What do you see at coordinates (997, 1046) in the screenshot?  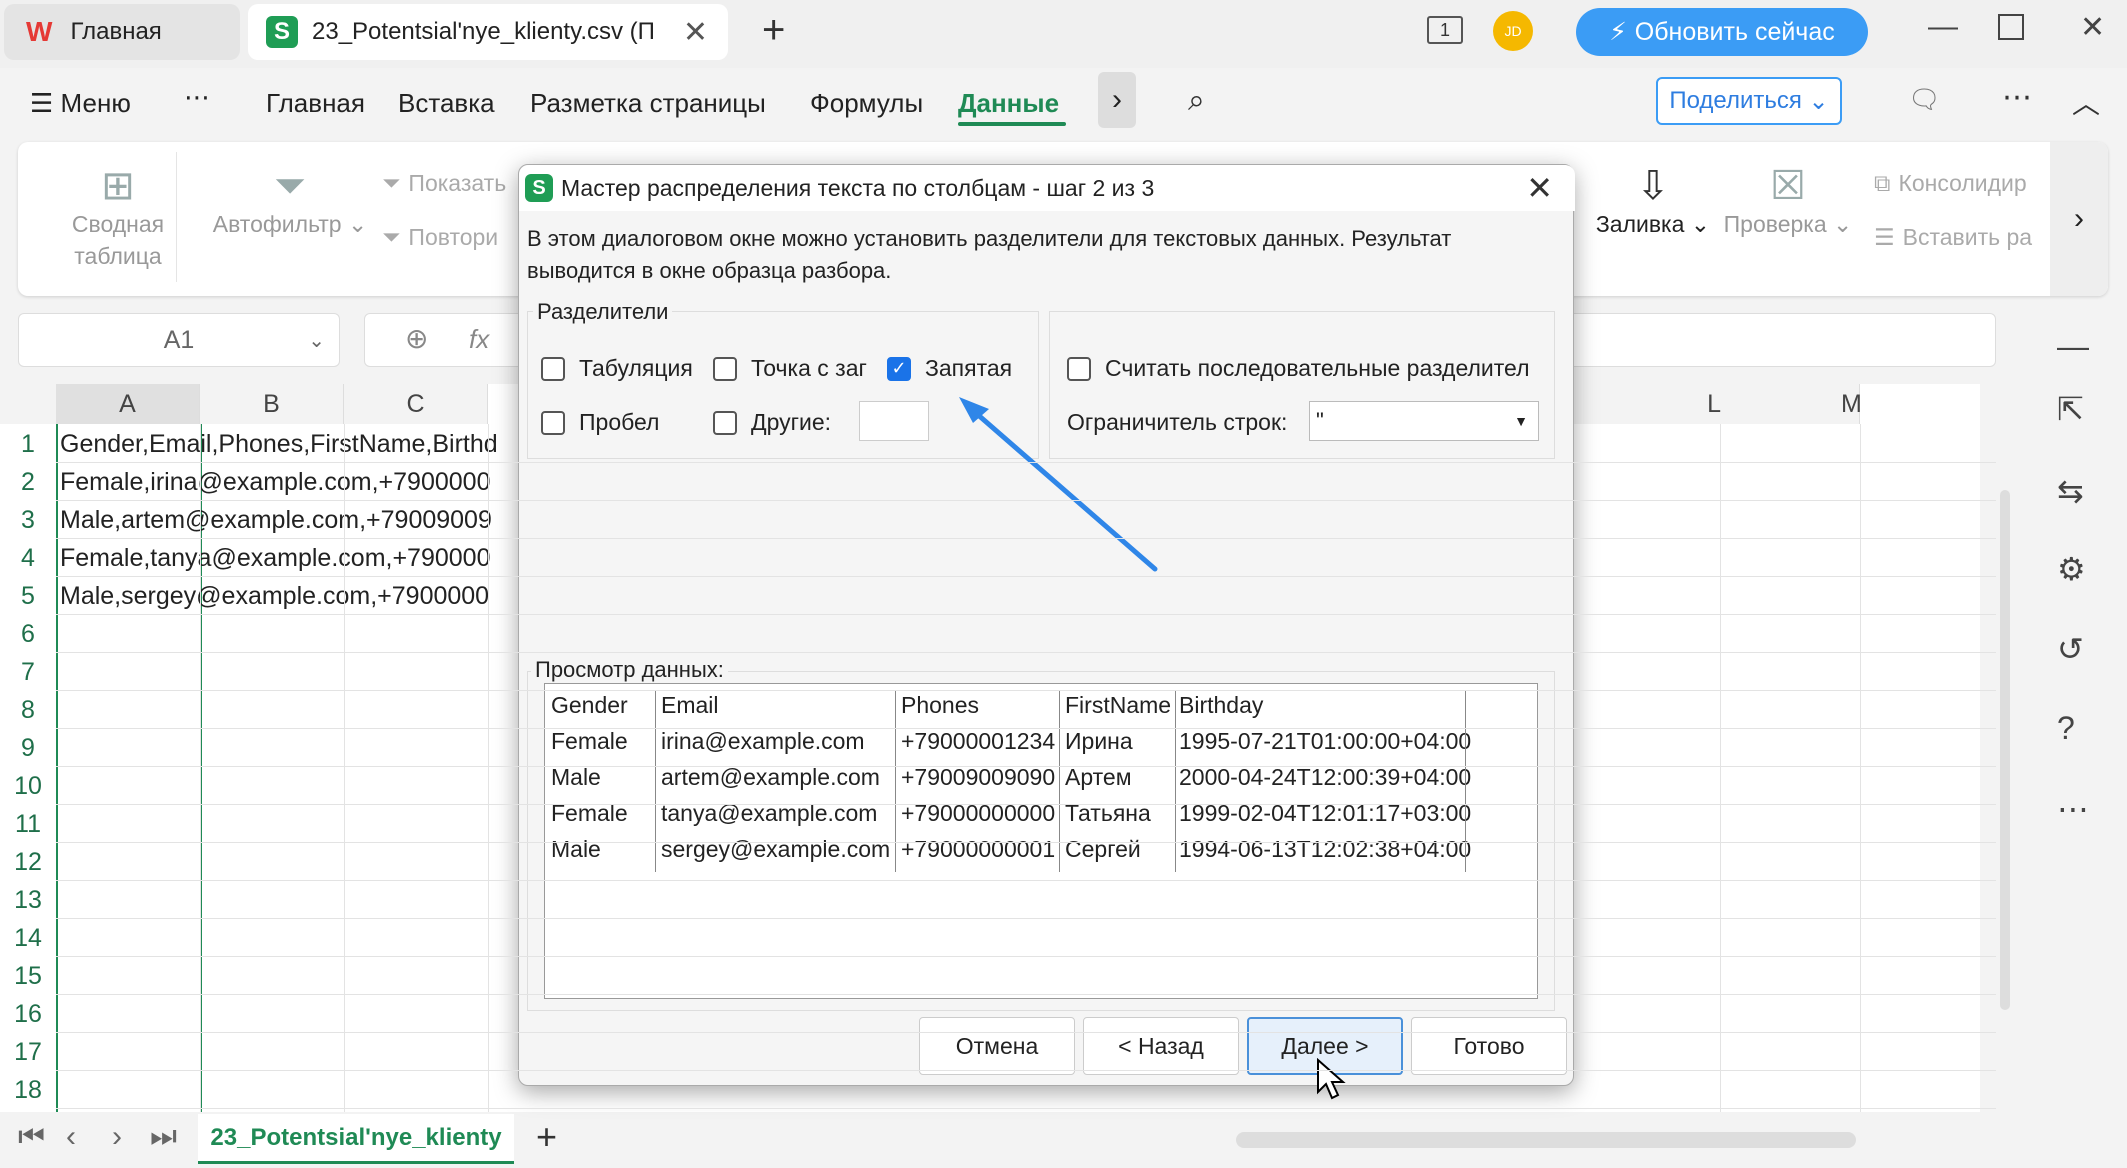 I see `cancel-button: Отмена` at bounding box center [997, 1046].